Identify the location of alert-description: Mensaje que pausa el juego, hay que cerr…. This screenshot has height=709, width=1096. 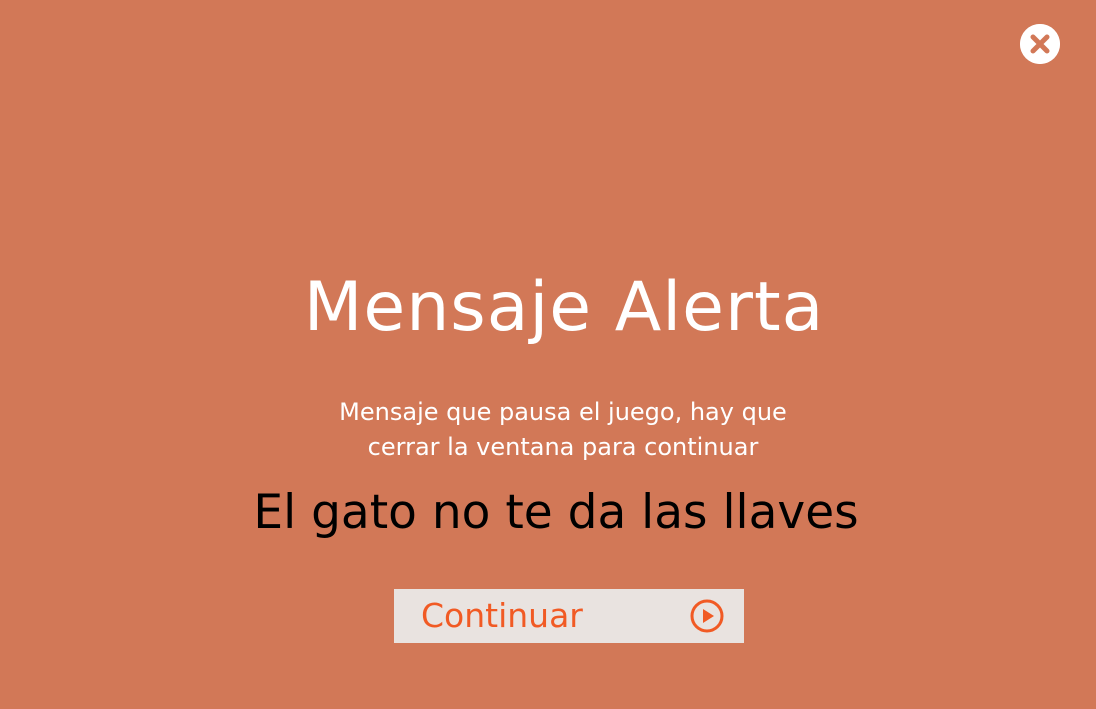
(563, 429).